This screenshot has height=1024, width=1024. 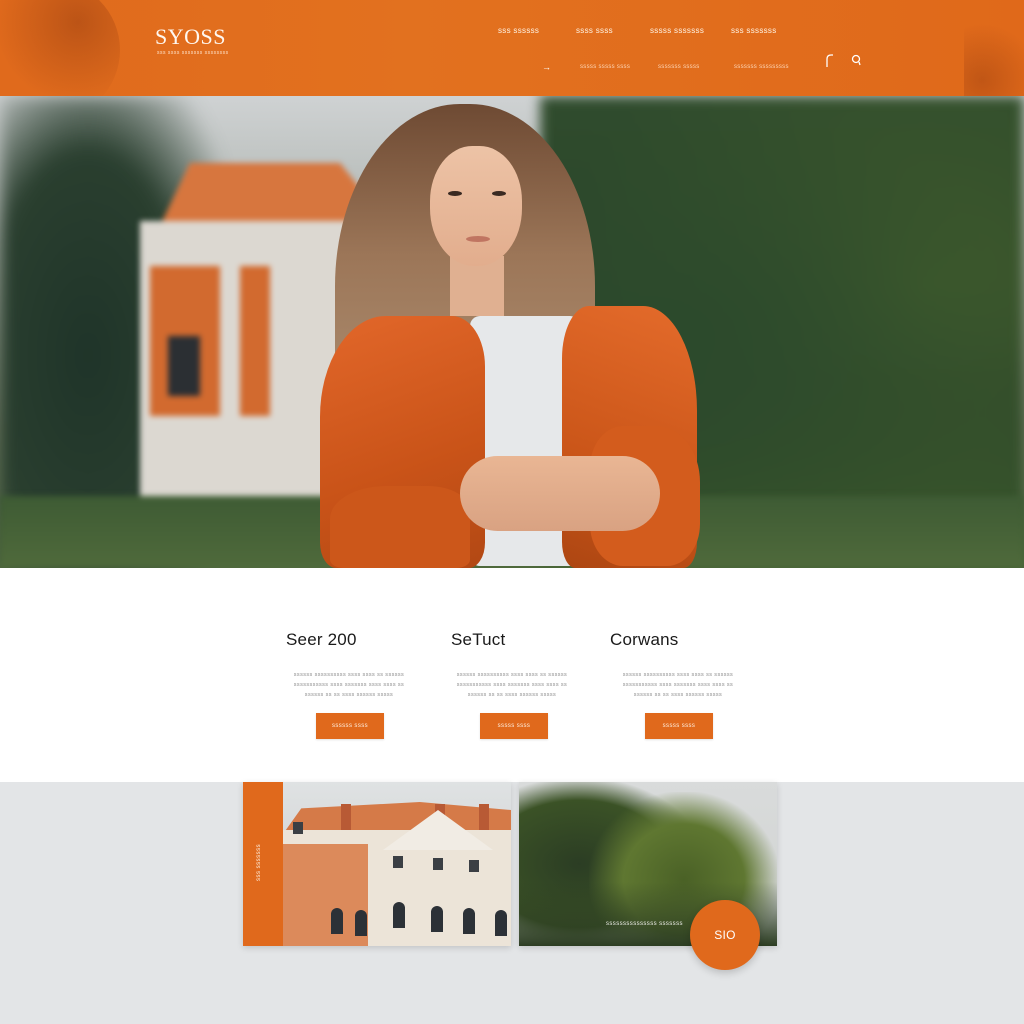 I want to click on user-icon, so click(x=830, y=61).